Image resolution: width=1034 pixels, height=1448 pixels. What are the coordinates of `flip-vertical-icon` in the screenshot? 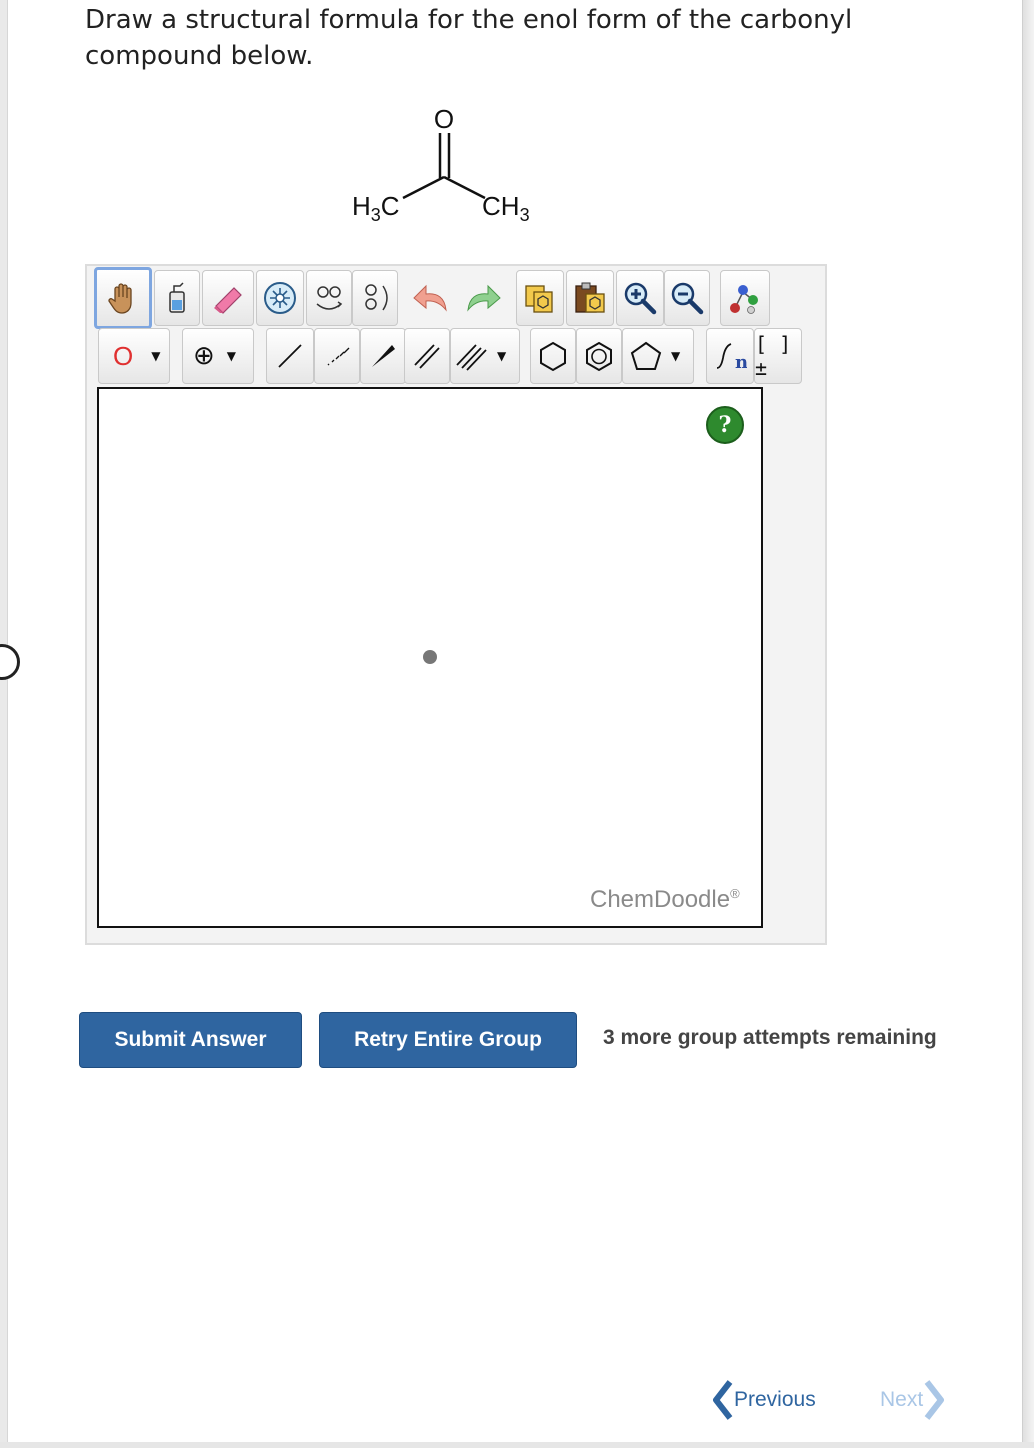 It's located at (376, 297).